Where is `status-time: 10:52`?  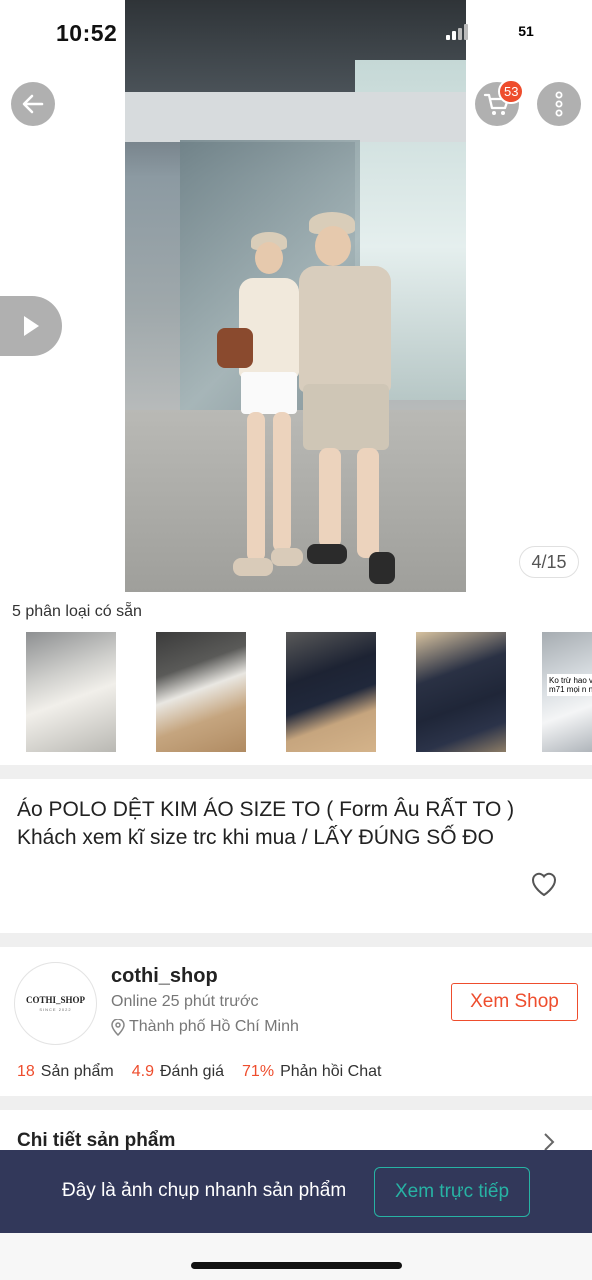 status-time: 10:52 is located at coordinates (87, 33).